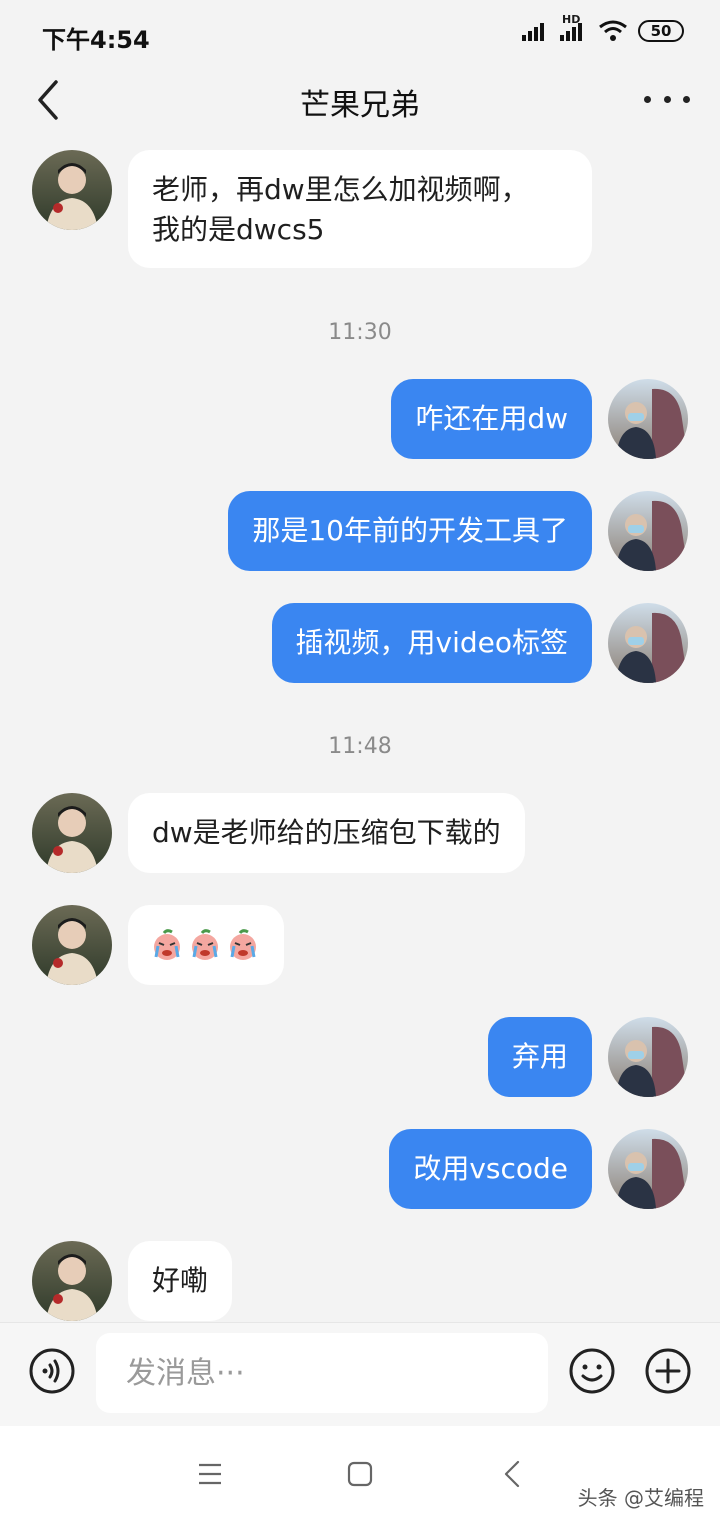  What do you see at coordinates (490, 1169) in the screenshot?
I see `message-bubble-sent: 改用vscode` at bounding box center [490, 1169].